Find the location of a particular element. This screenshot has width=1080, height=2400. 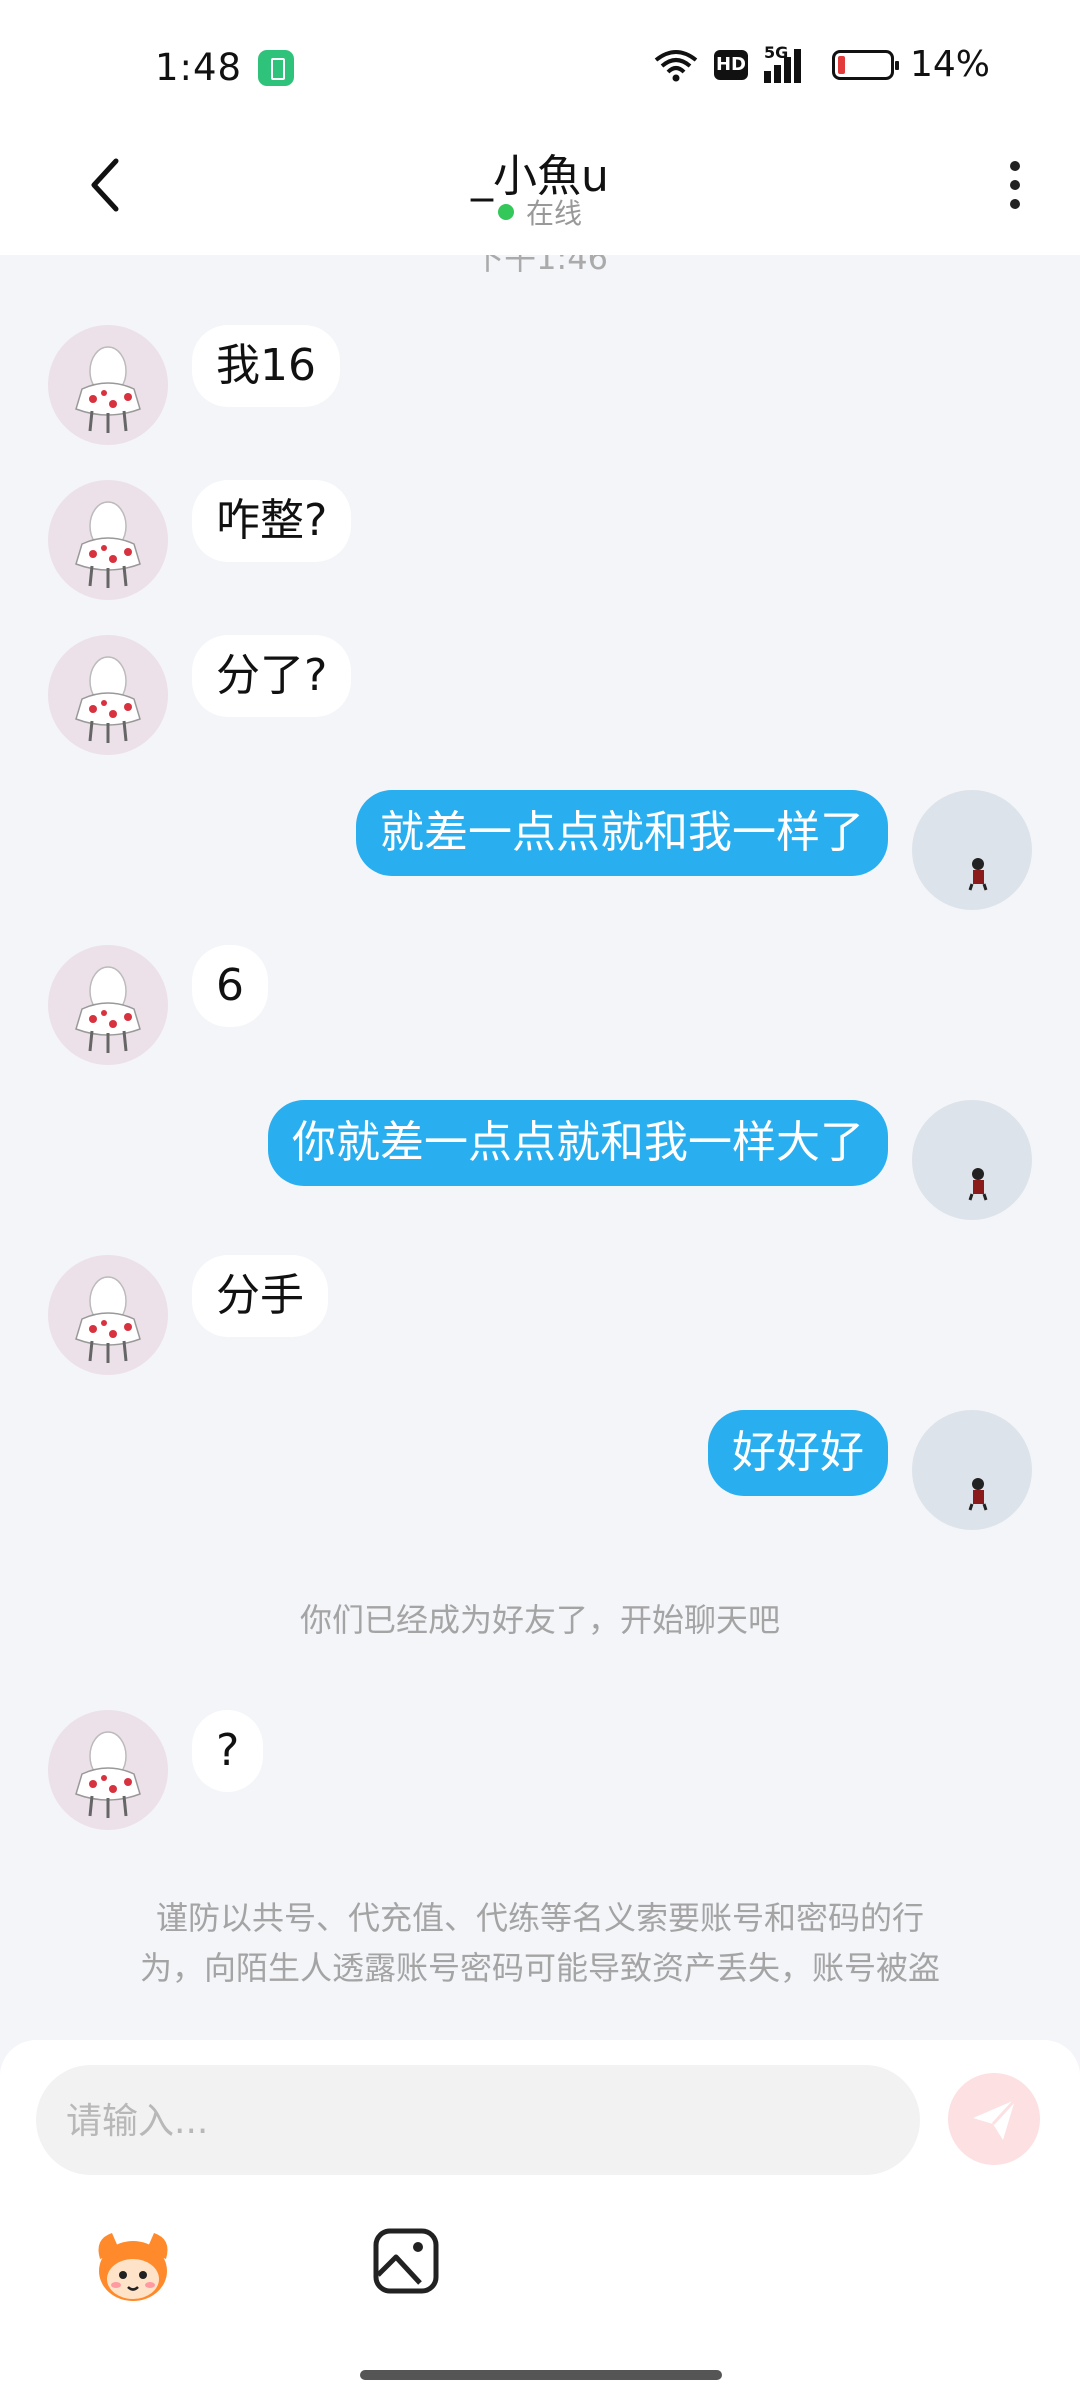

message-bubble-received: 6 is located at coordinates (230, 986).